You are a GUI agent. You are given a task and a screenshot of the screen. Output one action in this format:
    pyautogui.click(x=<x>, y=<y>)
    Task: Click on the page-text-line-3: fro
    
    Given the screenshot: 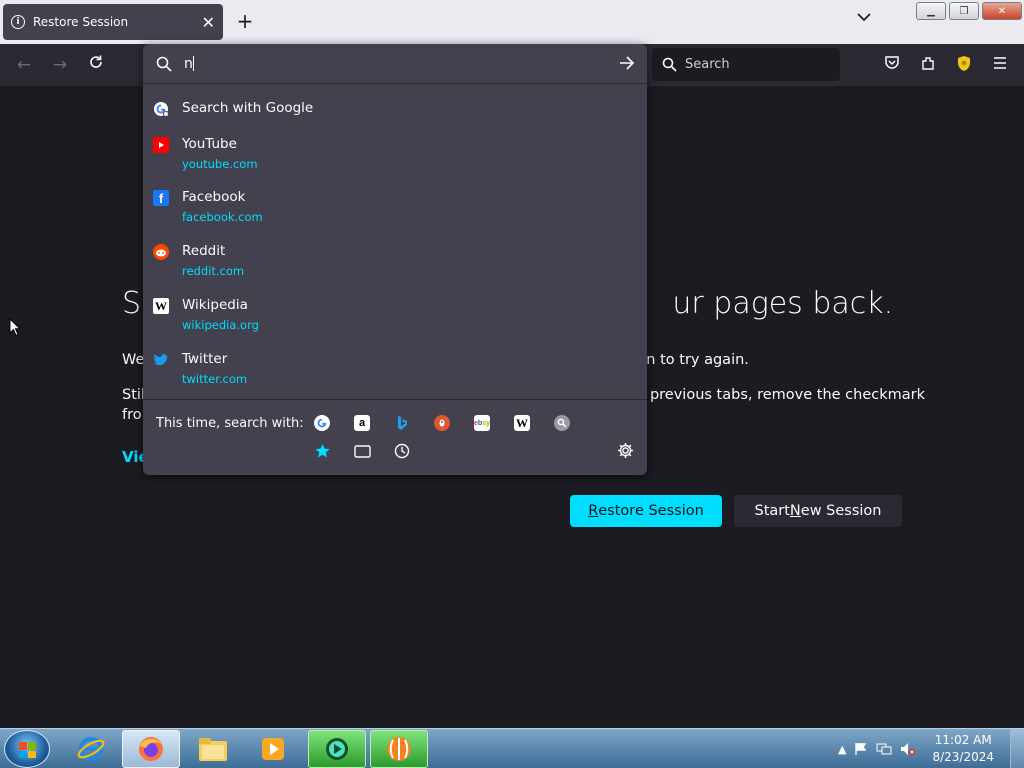 What is the action you would take?
    pyautogui.click(x=132, y=415)
    